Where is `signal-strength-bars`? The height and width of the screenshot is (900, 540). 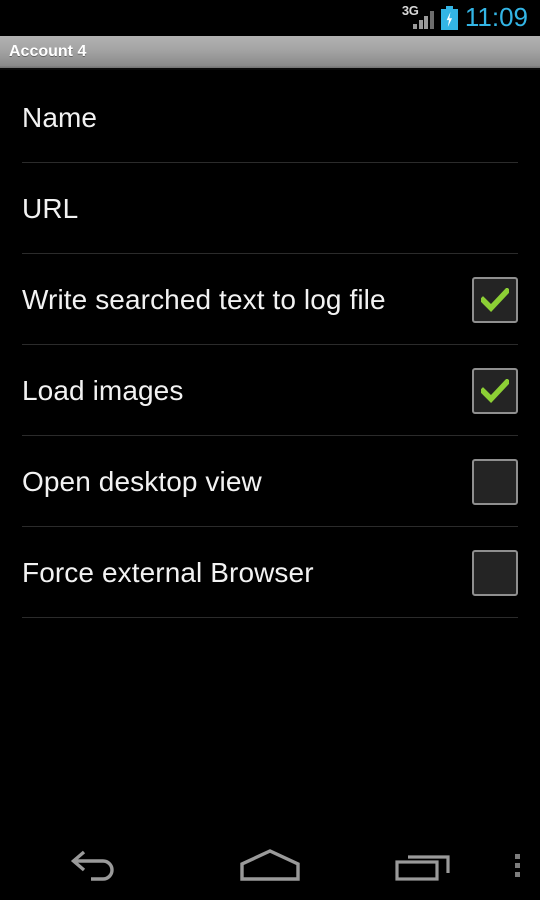
signal-strength-bars is located at coordinates (423, 19).